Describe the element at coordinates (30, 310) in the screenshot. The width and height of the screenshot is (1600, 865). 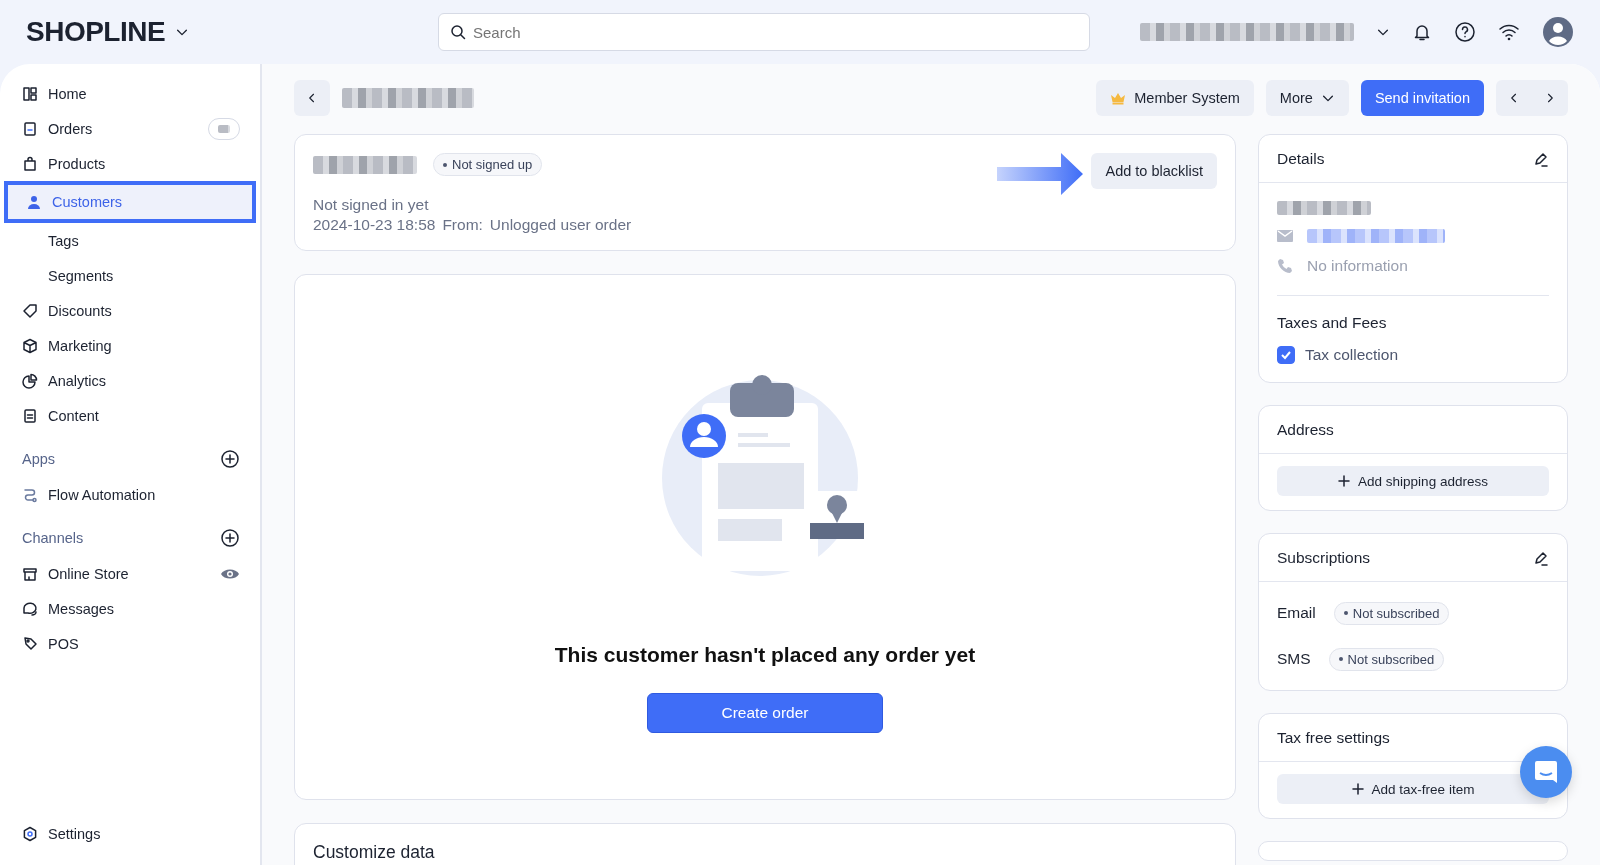
I see `tag-icon` at that location.